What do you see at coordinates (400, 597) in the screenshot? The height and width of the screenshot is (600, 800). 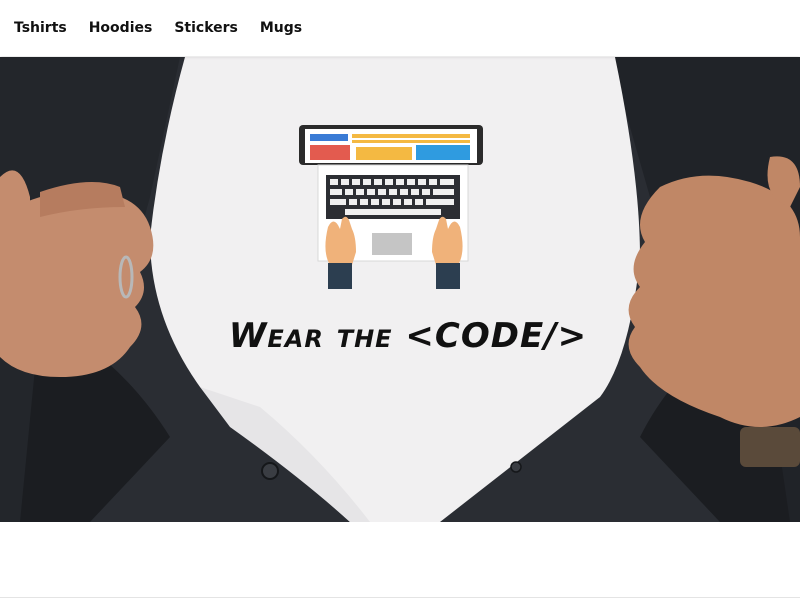 I see `bottom-divider` at bounding box center [400, 597].